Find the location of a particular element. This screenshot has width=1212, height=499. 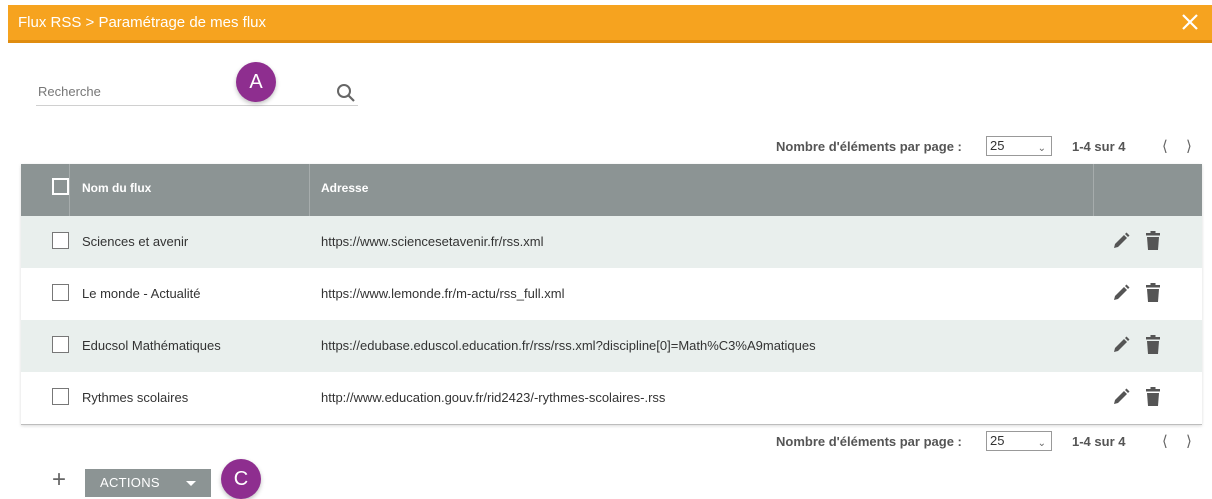

actions-dropdown-button: ACTIONS is located at coordinates (148, 483).